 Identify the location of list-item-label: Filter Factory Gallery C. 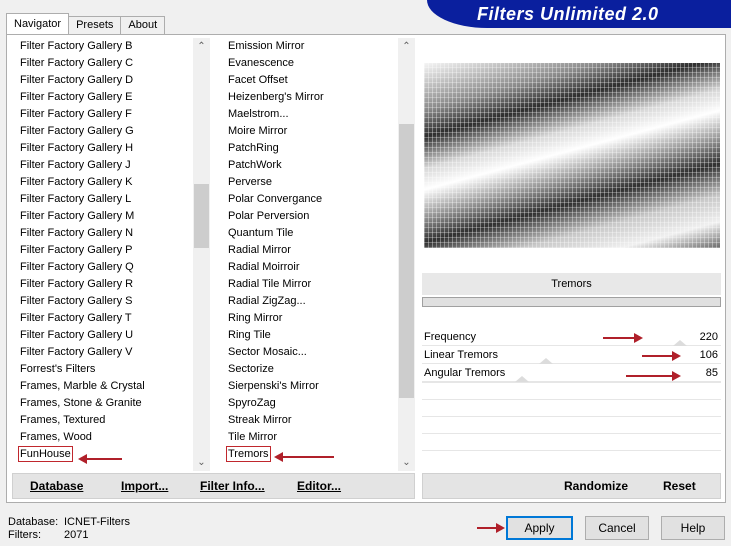
(77, 63).